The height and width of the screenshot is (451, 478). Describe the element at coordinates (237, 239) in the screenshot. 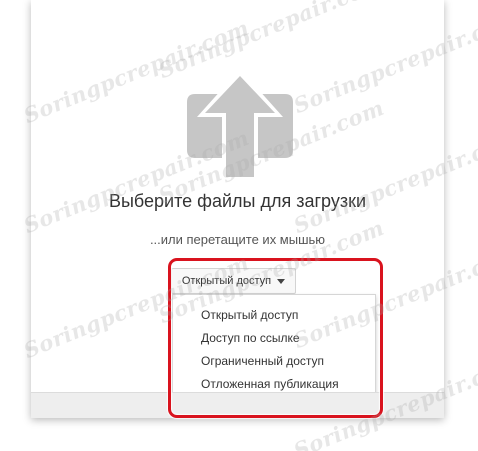

I see `upload-subtitle: ...или перетащите их мышью` at that location.